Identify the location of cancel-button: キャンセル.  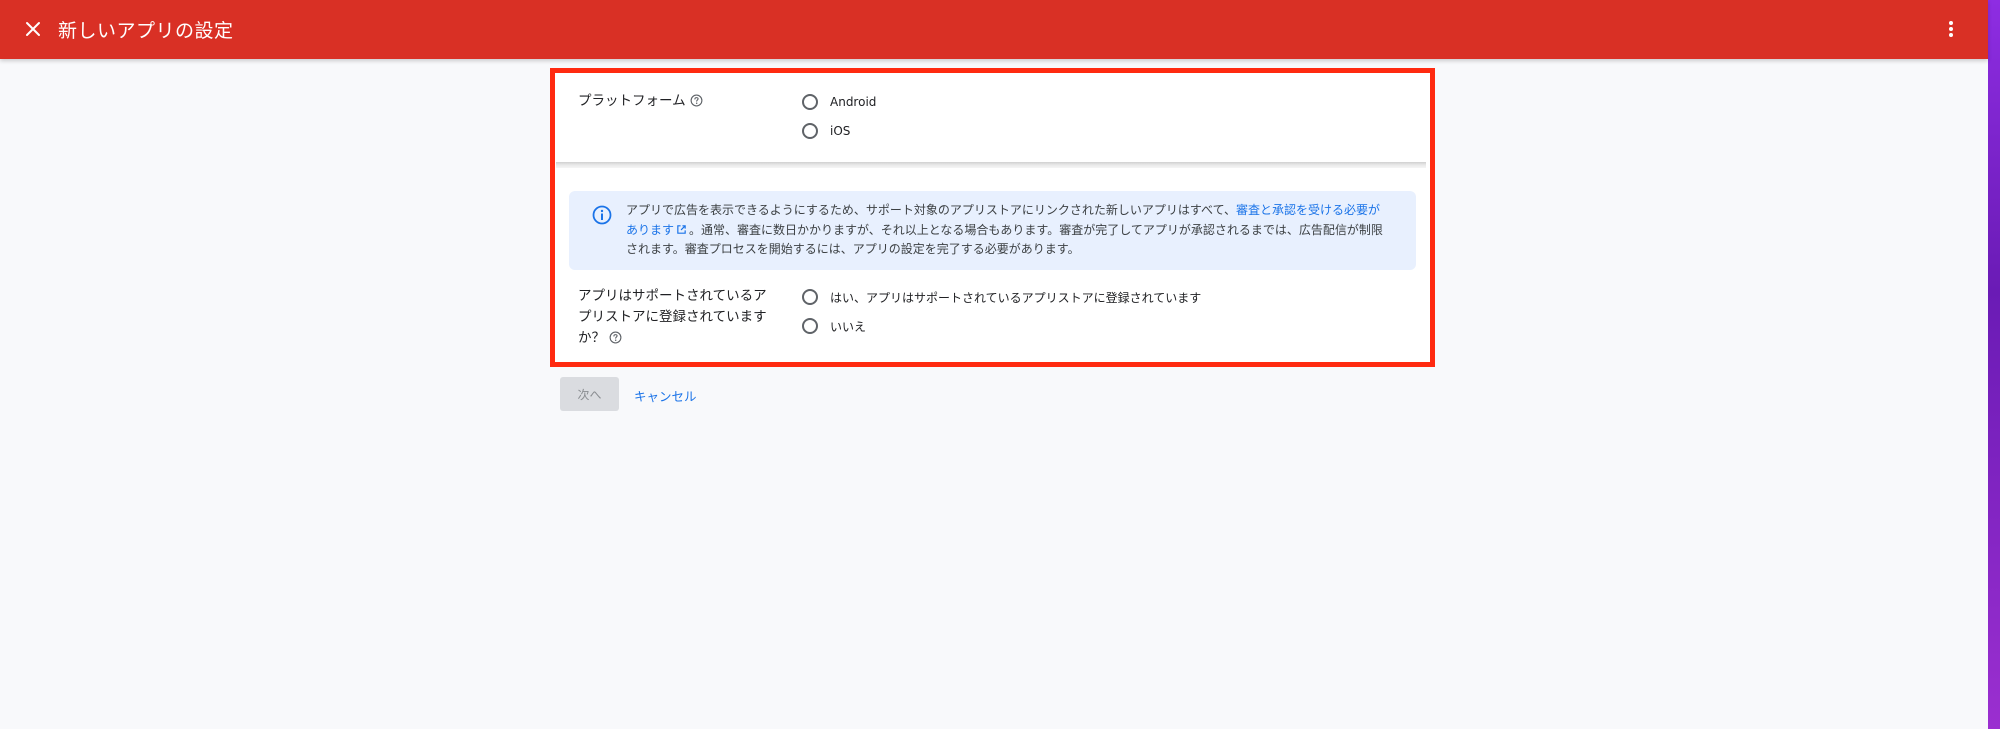
(665, 395).